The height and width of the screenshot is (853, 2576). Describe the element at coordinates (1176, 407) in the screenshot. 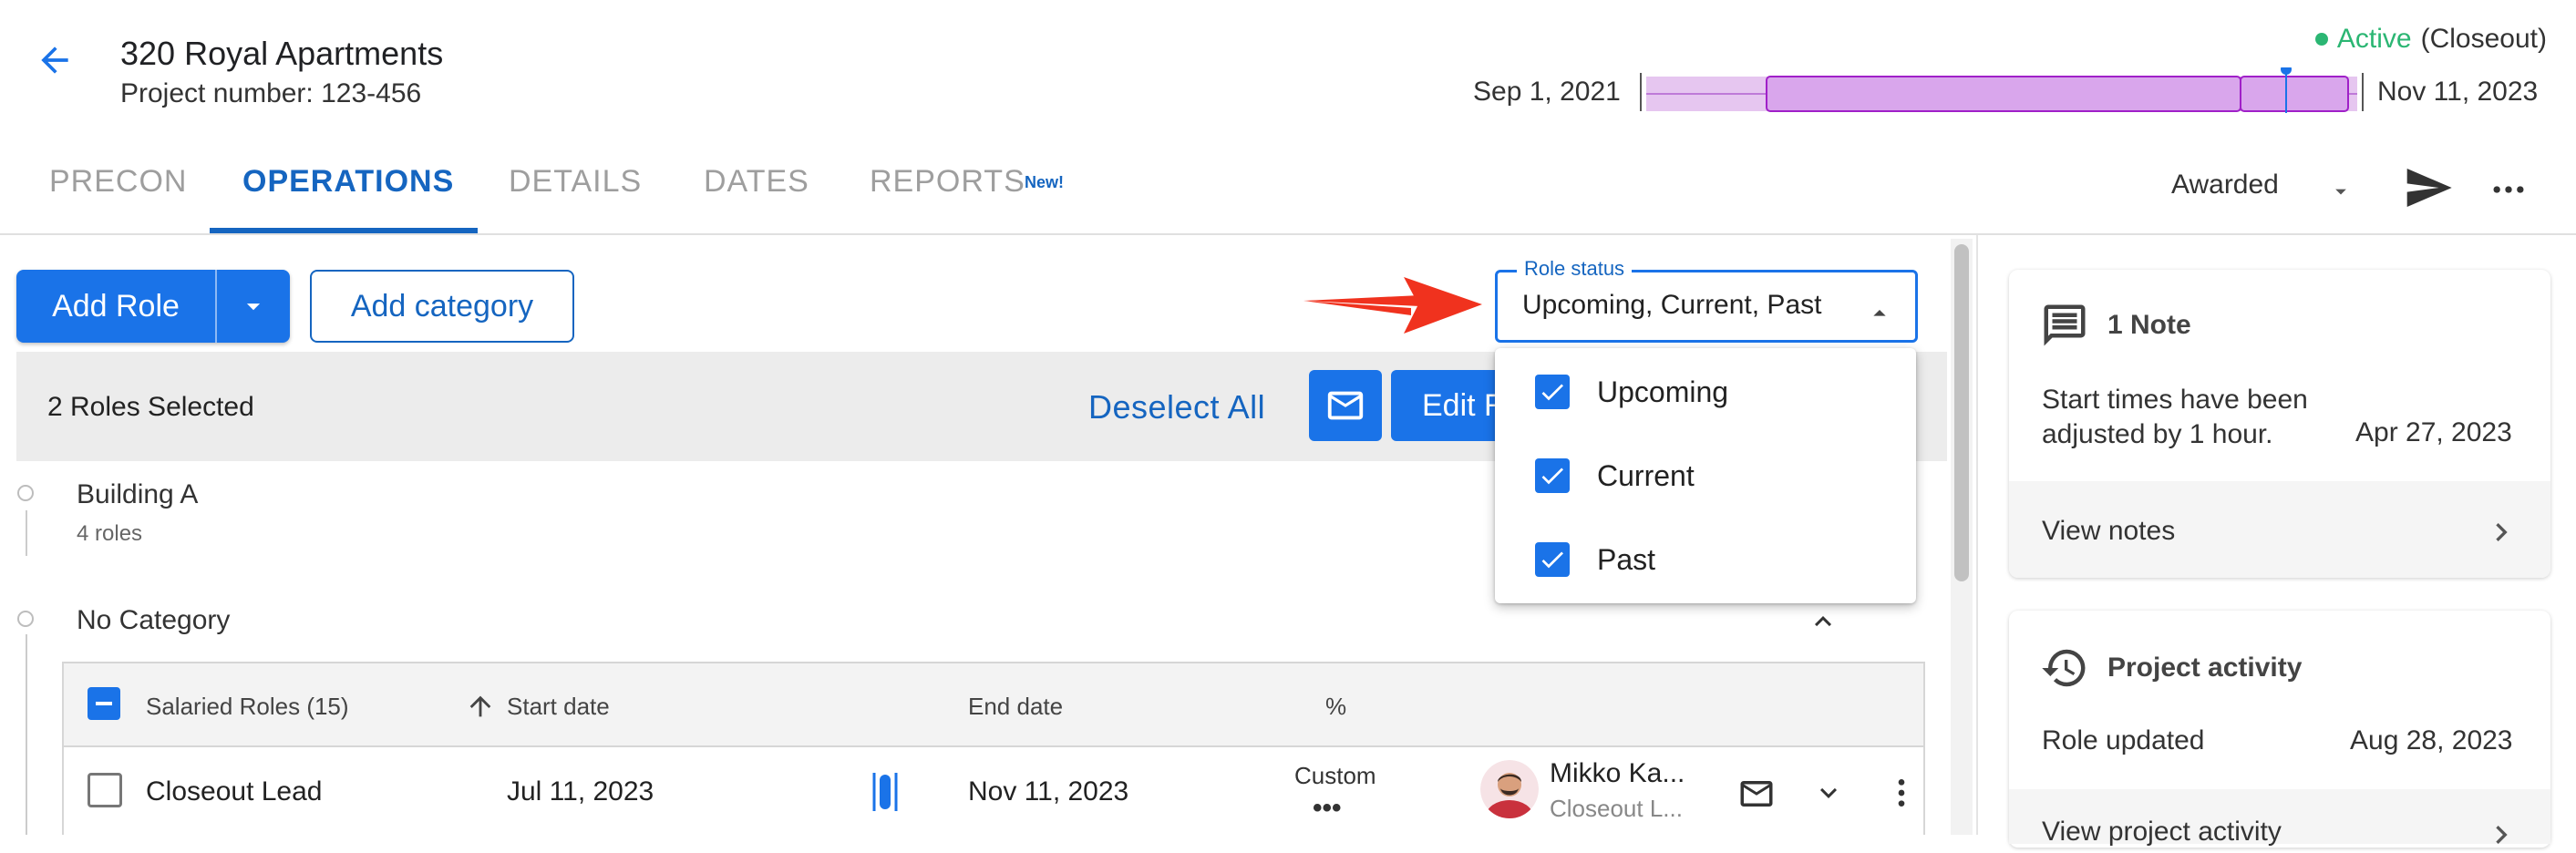

I see `deselect-all-button: Deselect All` at that location.